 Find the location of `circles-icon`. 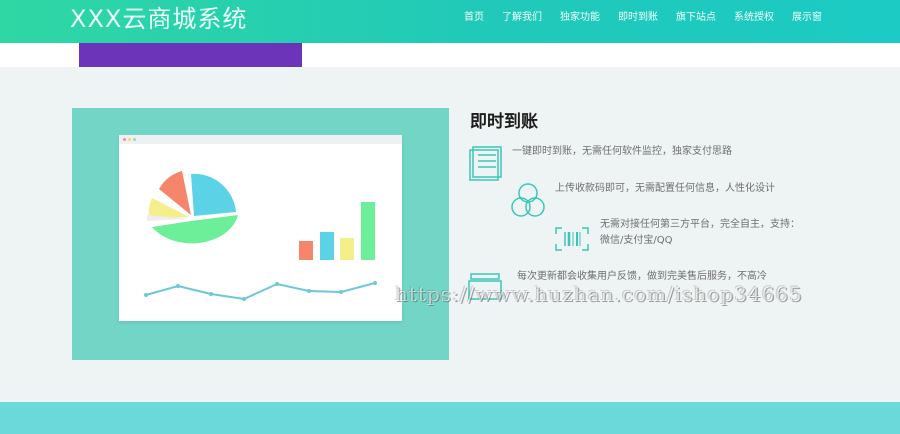

circles-icon is located at coordinates (528, 200).